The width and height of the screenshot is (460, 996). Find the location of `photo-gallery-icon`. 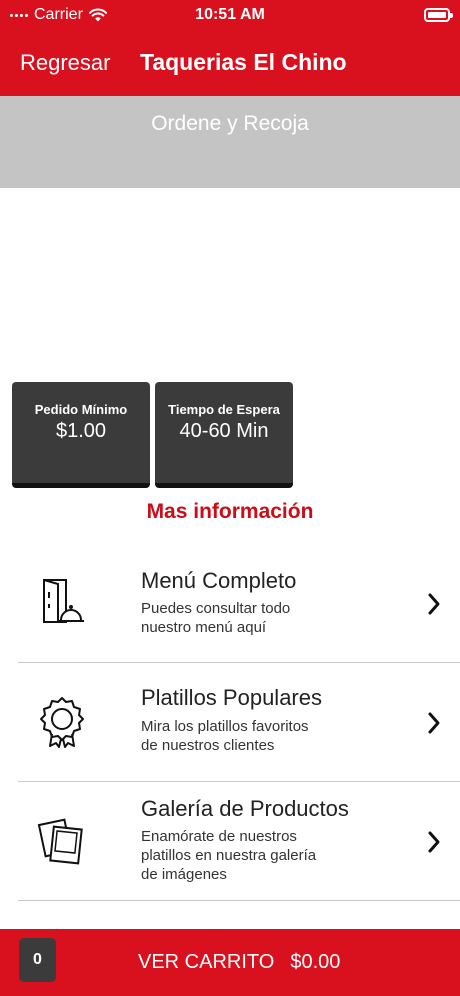

photo-gallery-icon is located at coordinates (60, 841).